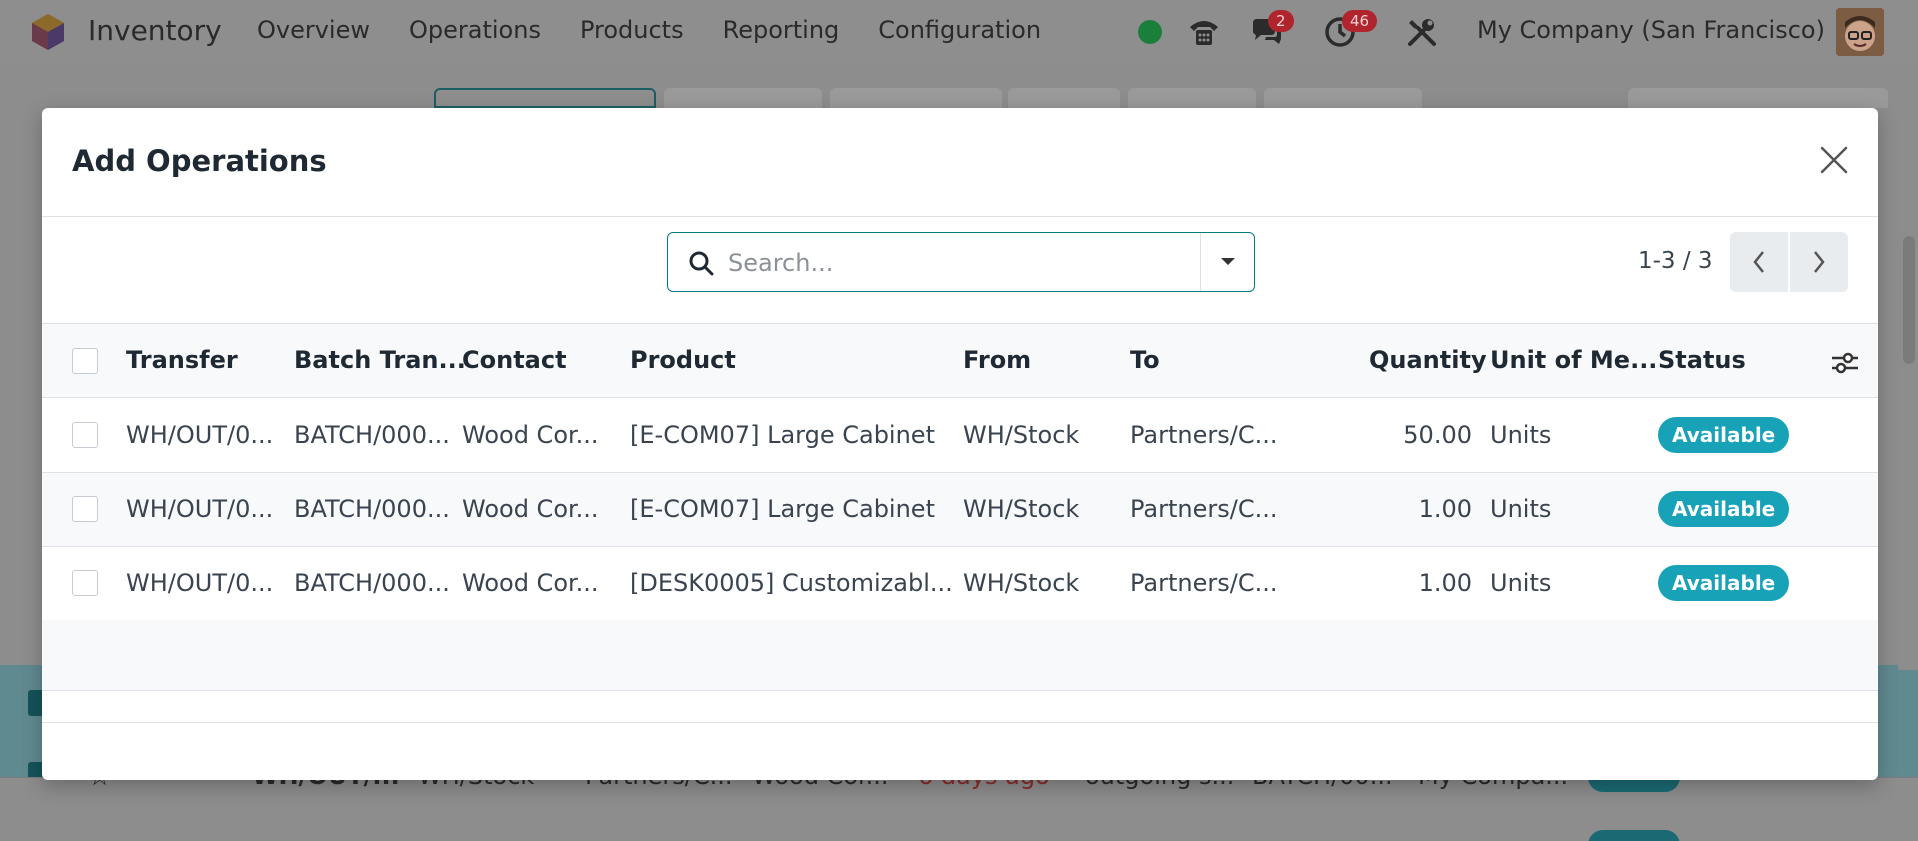 The image size is (1918, 841). Describe the element at coordinates (1909, 300) in the screenshot. I see `page-scrollbar-thumb` at that location.